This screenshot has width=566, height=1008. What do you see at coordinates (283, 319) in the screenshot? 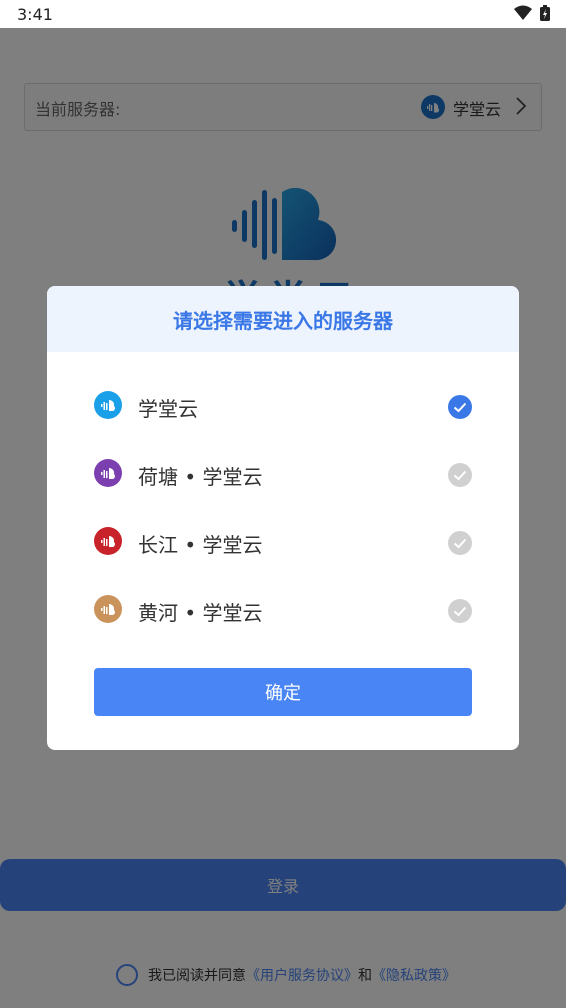
I see `dialog-title: 请选择需要进入的服务器` at bounding box center [283, 319].